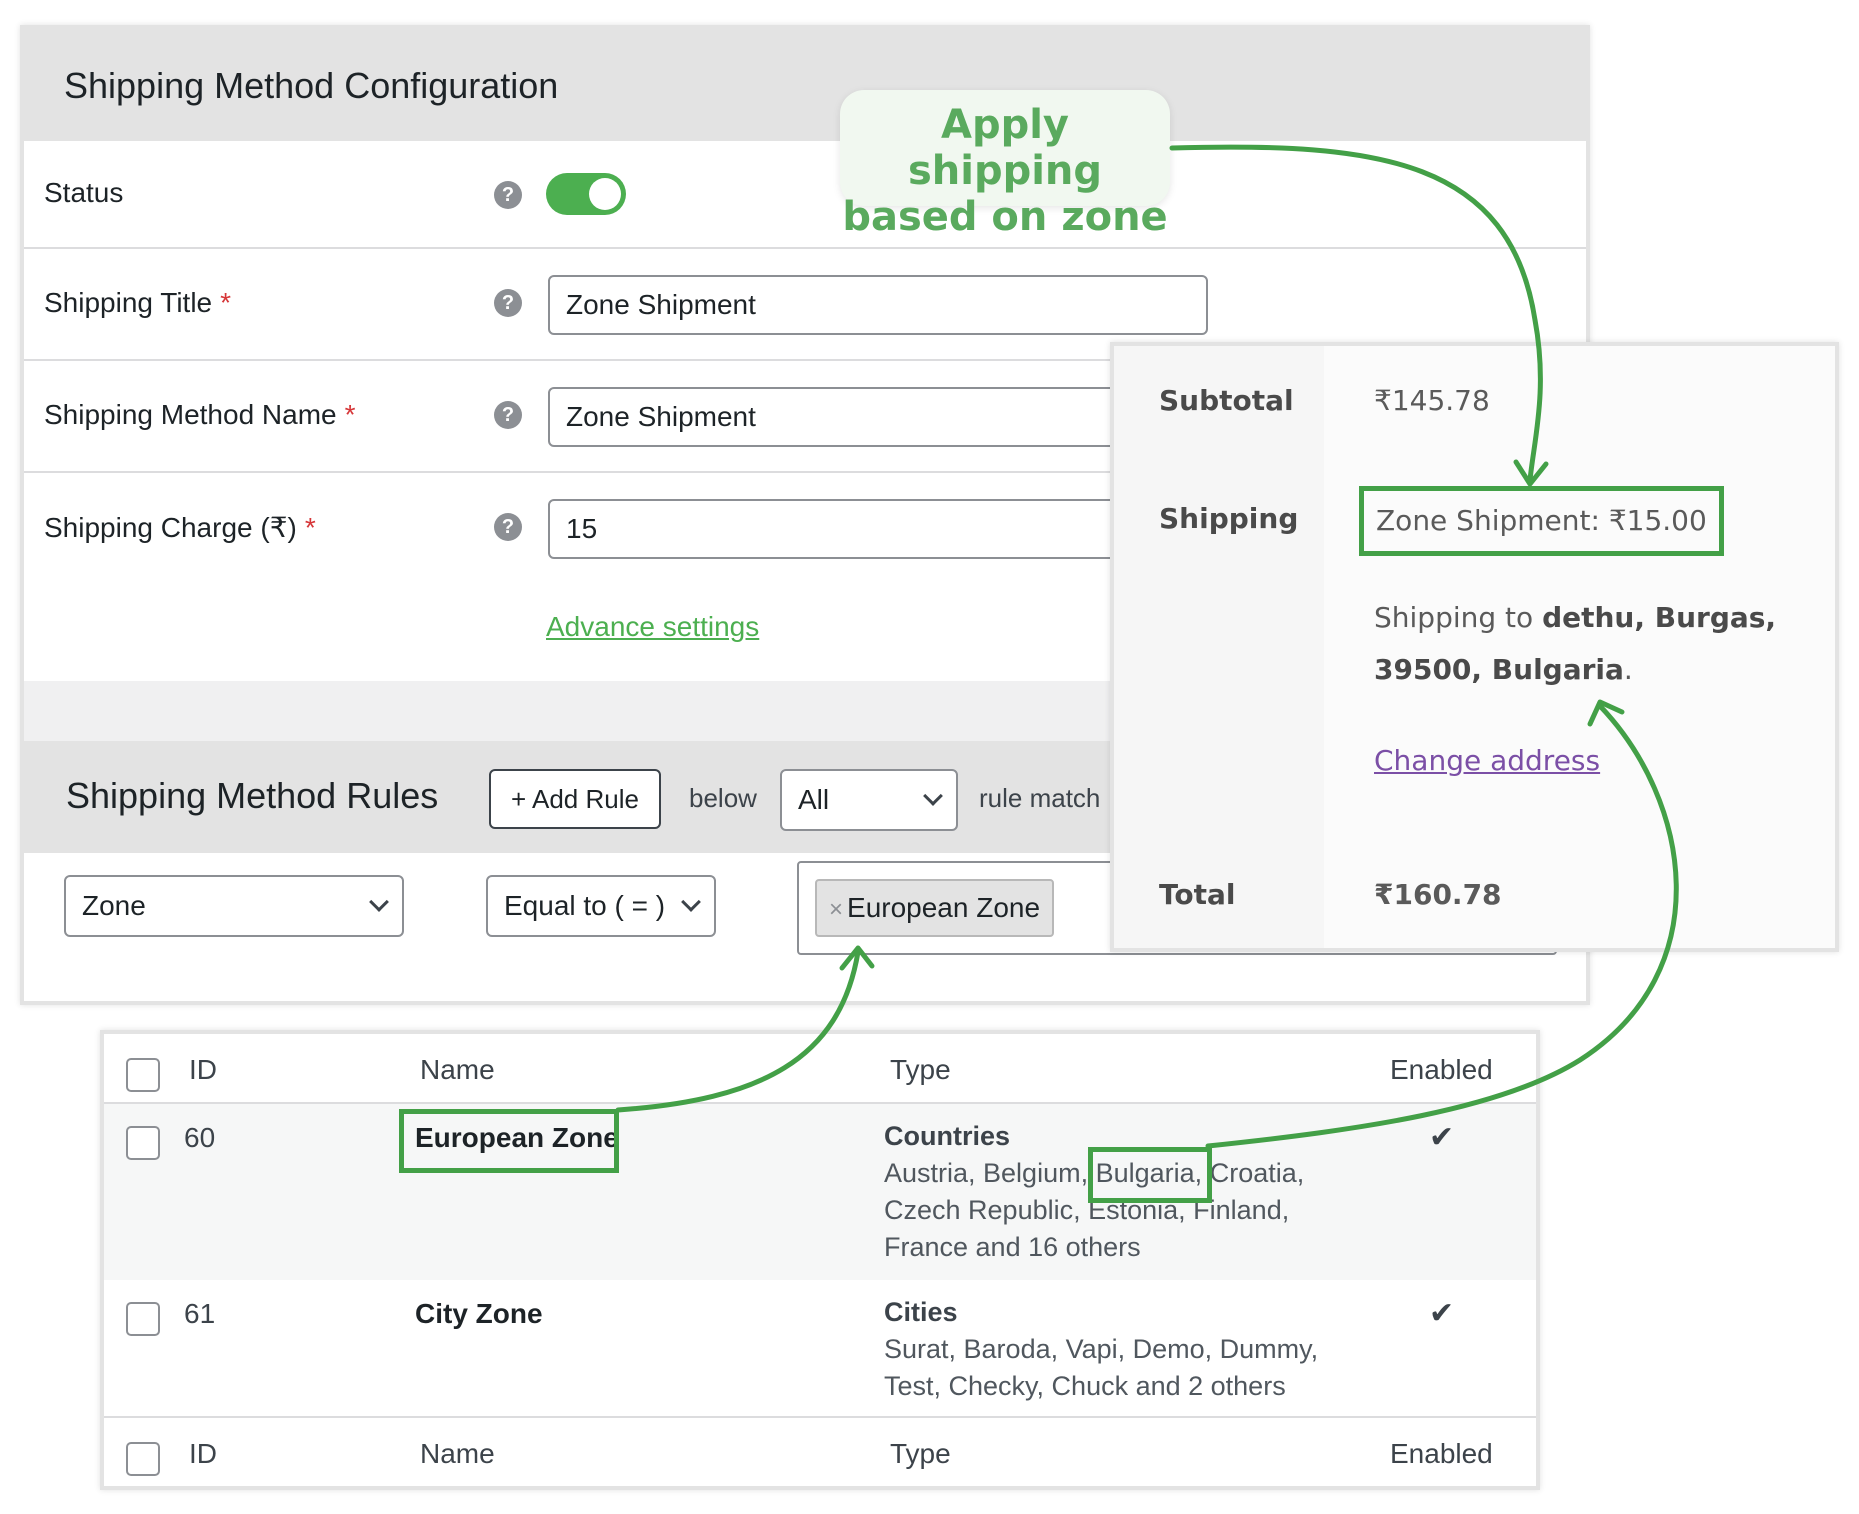 This screenshot has width=1859, height=1514. Describe the element at coordinates (652, 627) in the screenshot. I see `advance-settings-link: Advance settings` at that location.